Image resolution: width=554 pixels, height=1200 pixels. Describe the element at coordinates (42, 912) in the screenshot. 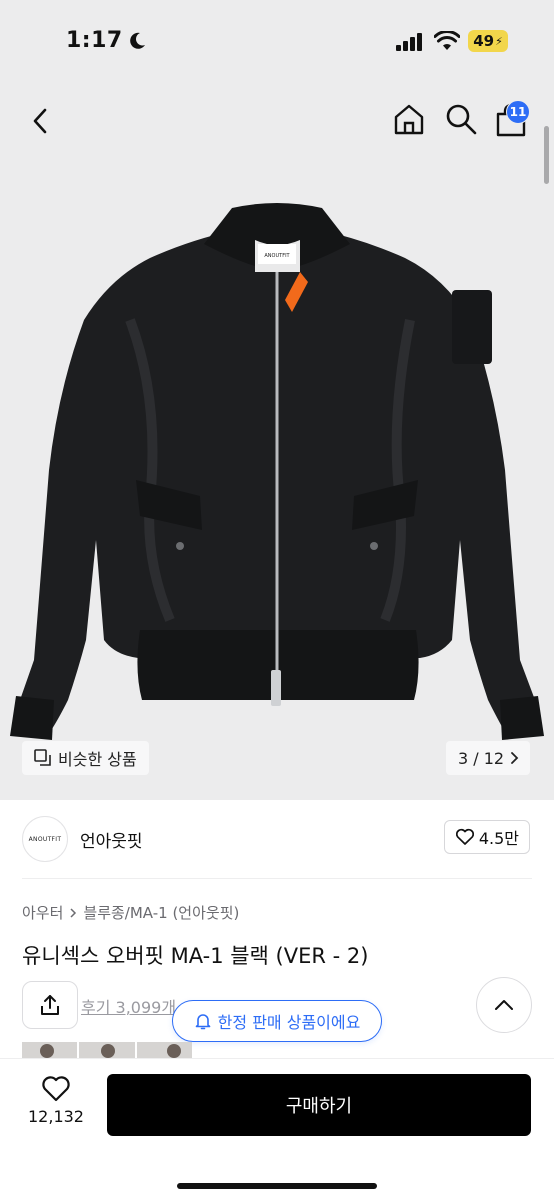

I see `breadcrumb-category: 아우터` at that location.